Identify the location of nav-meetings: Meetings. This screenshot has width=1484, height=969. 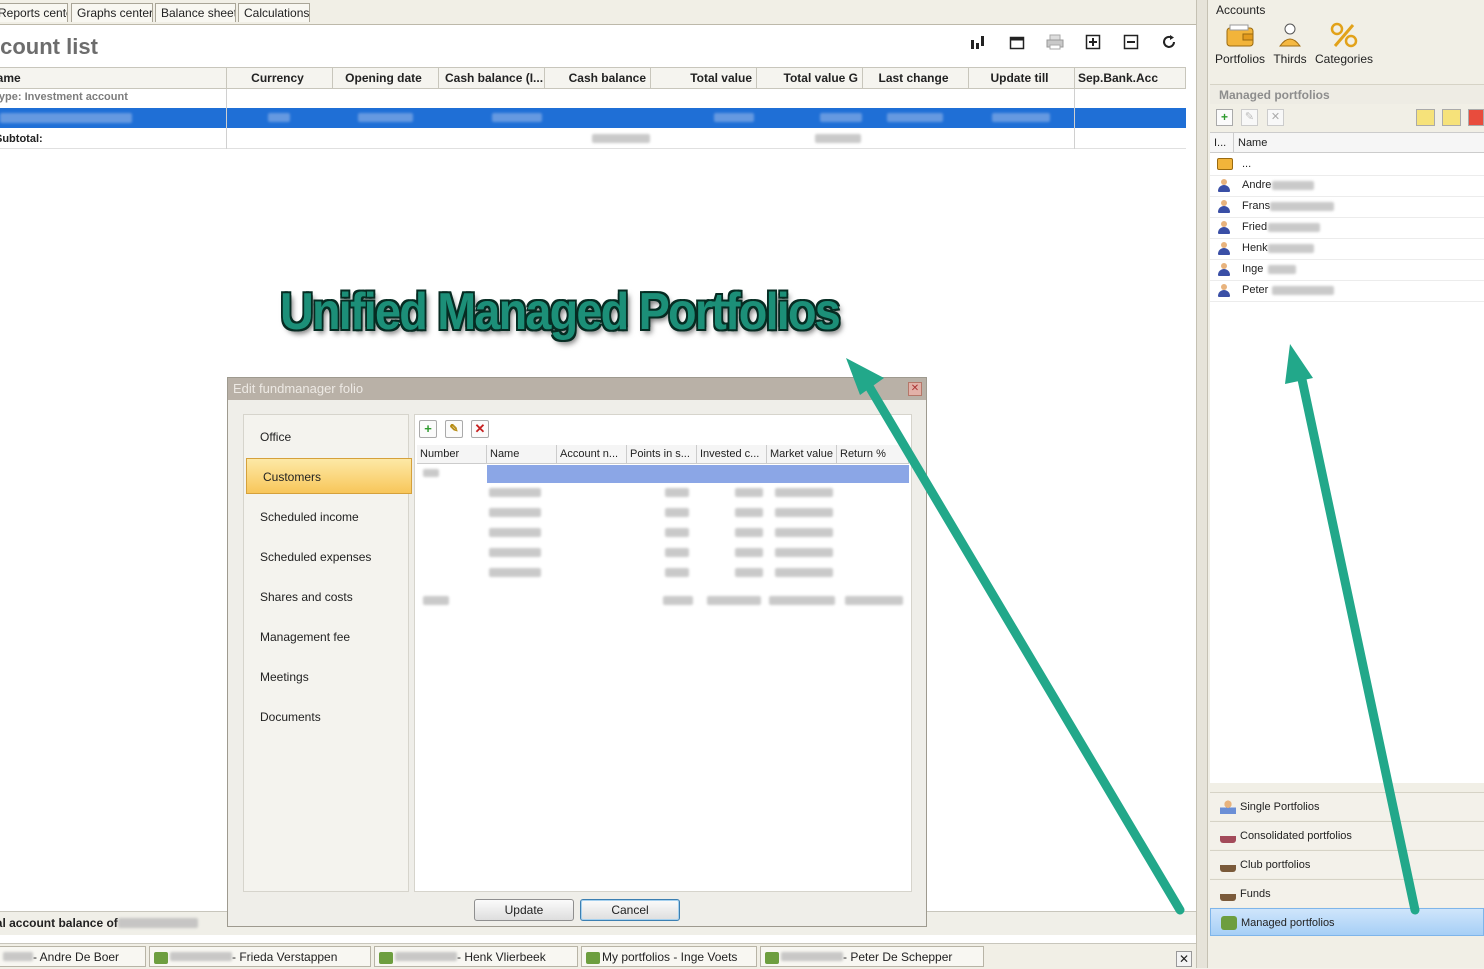
(326, 677).